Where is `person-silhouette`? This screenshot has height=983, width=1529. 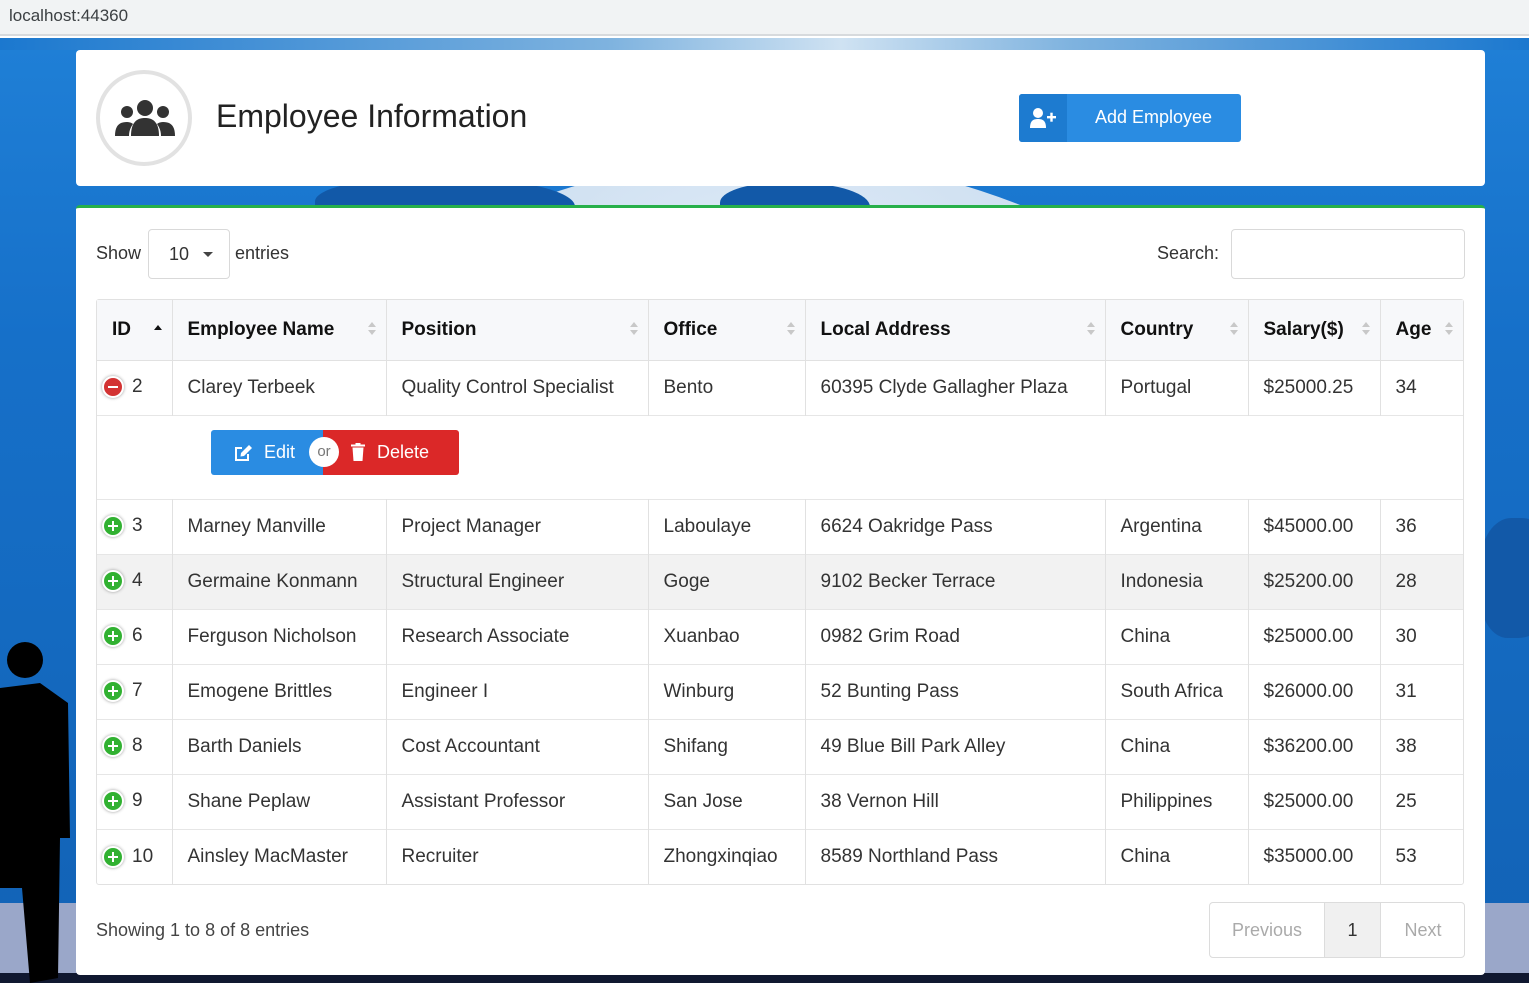
person-silhouette is located at coordinates (35, 812).